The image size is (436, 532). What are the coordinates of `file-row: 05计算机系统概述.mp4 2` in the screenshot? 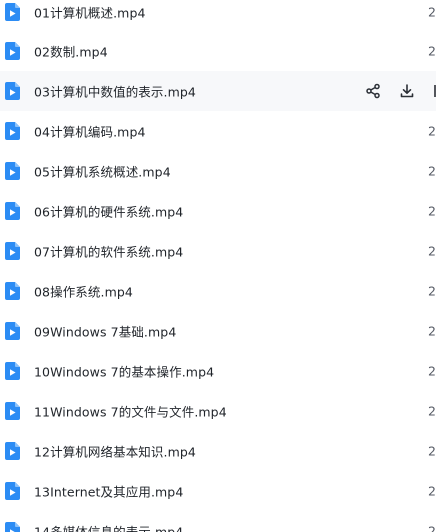 It's located at (218, 171).